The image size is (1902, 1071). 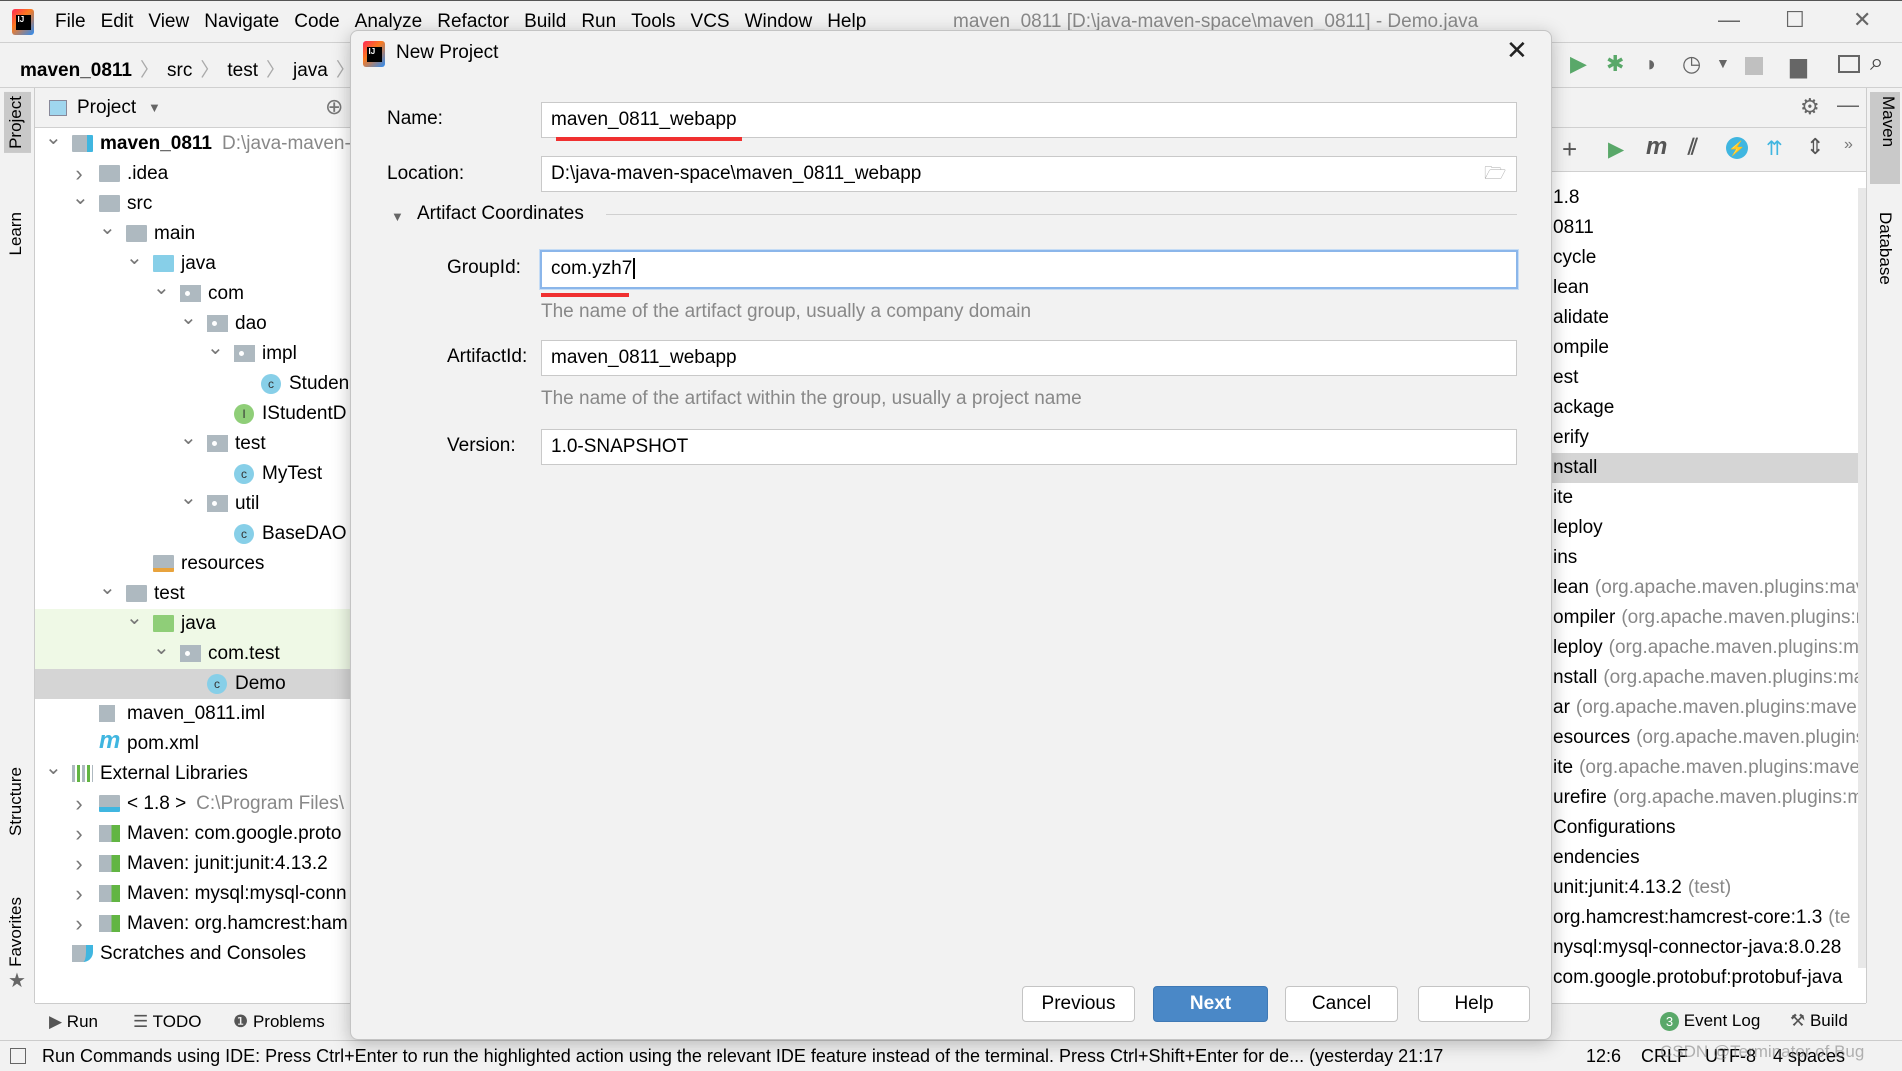 I want to click on caret-position: 12:6, so click(x=1603, y=1056).